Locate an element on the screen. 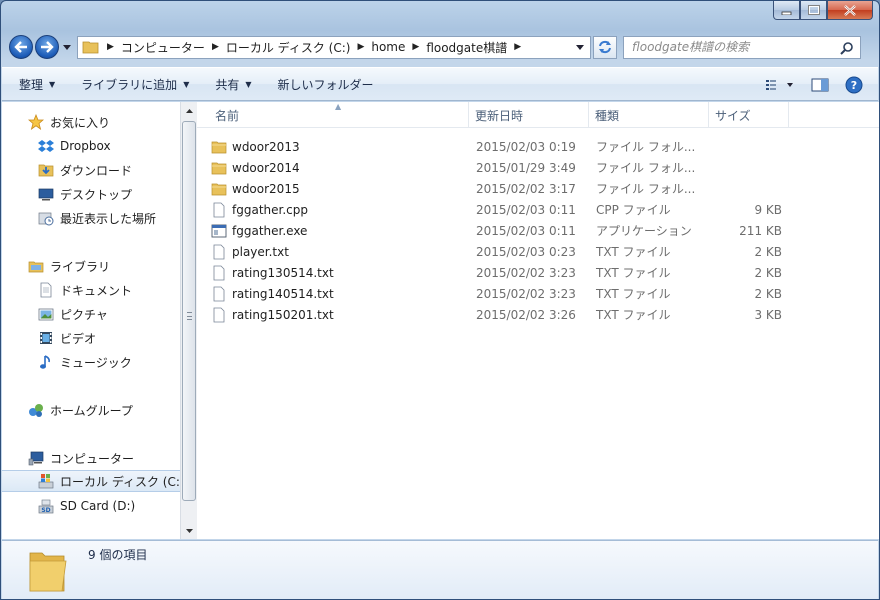 This screenshot has width=880, height=600. address-dropdown is located at coordinates (580, 47).